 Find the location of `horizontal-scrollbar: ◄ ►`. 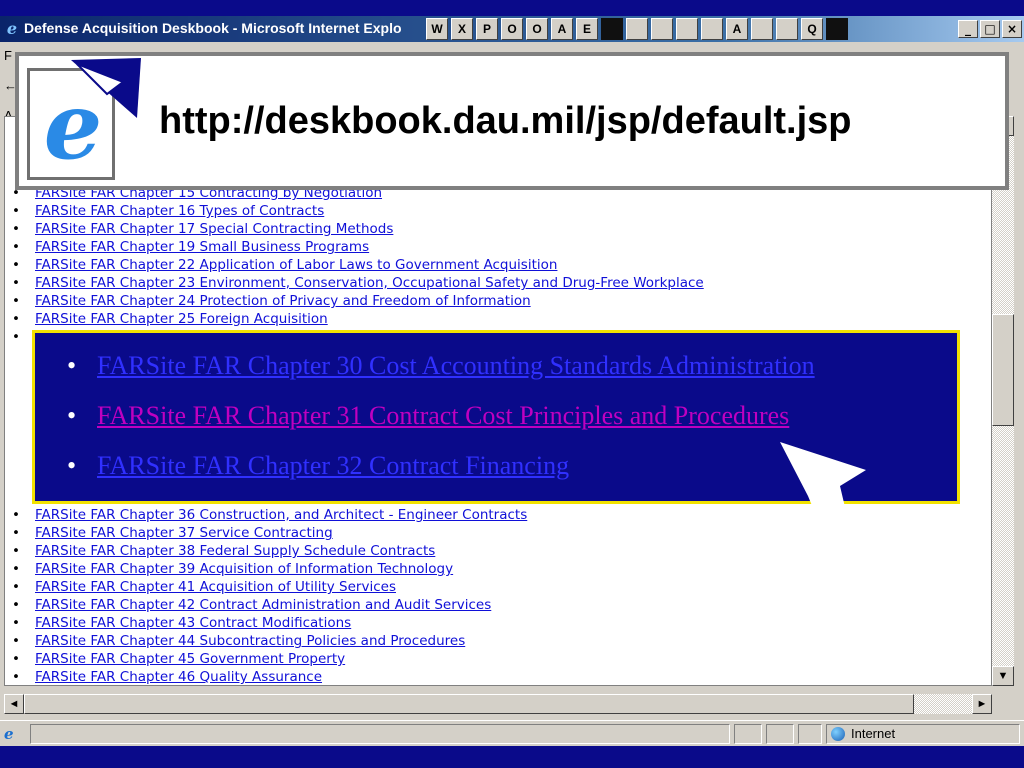

horizontal-scrollbar: ◄ ► is located at coordinates (498, 704).